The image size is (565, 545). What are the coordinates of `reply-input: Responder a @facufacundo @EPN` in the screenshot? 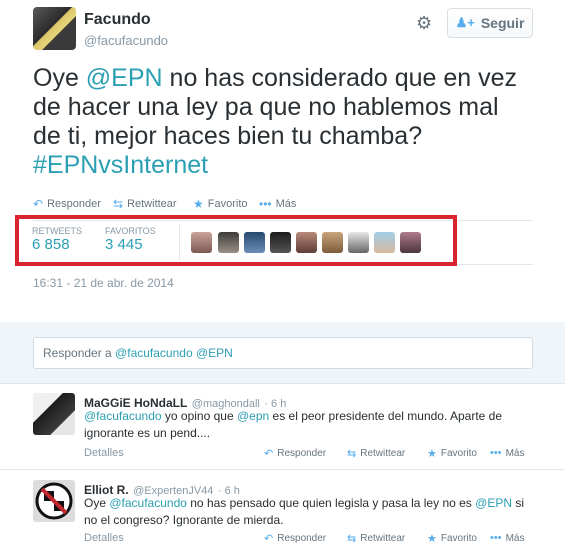 It's located at (283, 353).